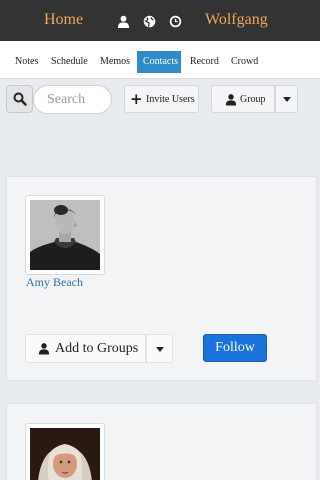 Image resolution: width=320 pixels, height=480 pixels. What do you see at coordinates (72, 99) in the screenshot?
I see `search-input` at bounding box center [72, 99].